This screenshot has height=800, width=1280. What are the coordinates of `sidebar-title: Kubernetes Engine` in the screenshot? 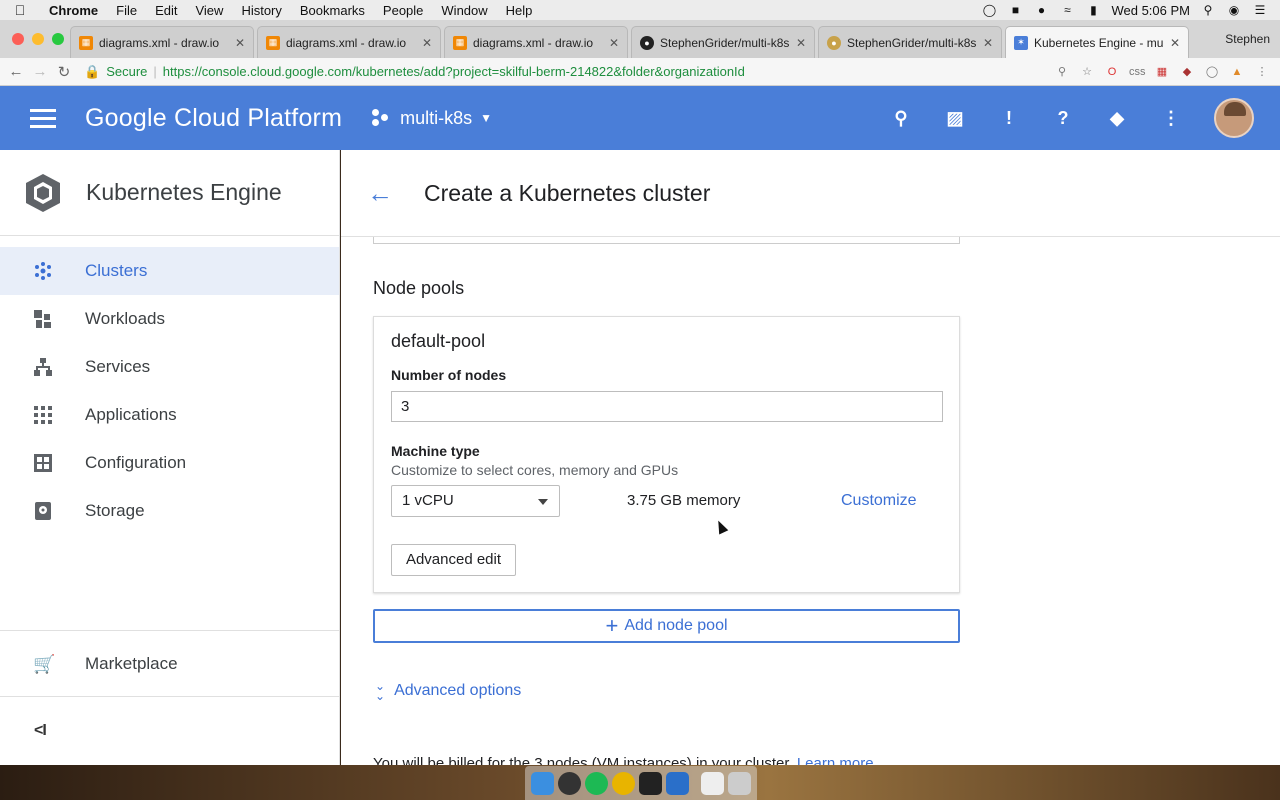 It's located at (184, 192).